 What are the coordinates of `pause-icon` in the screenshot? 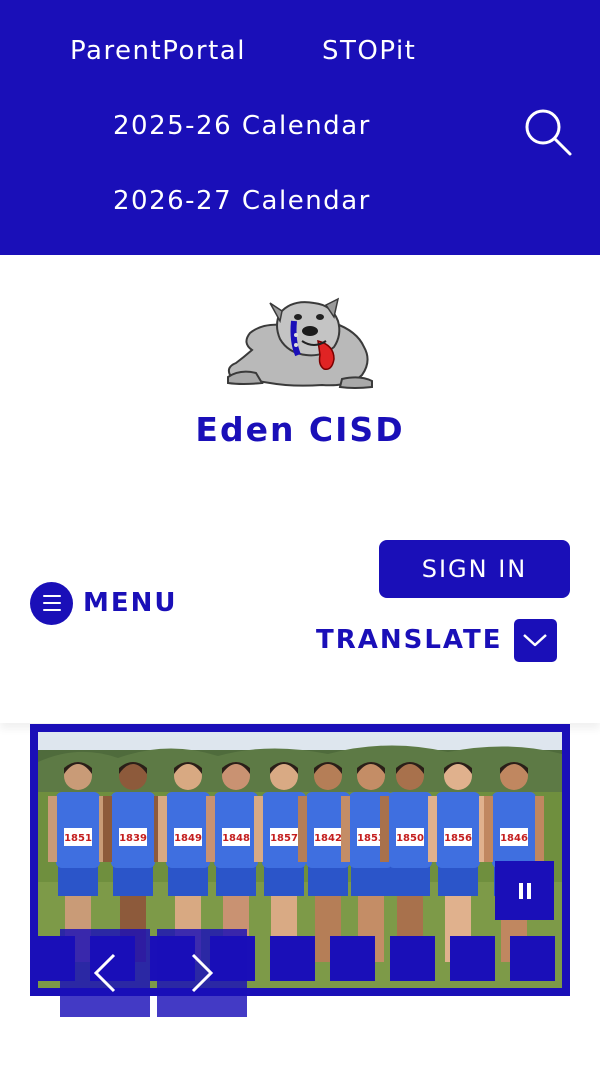 It's located at (520, 890).